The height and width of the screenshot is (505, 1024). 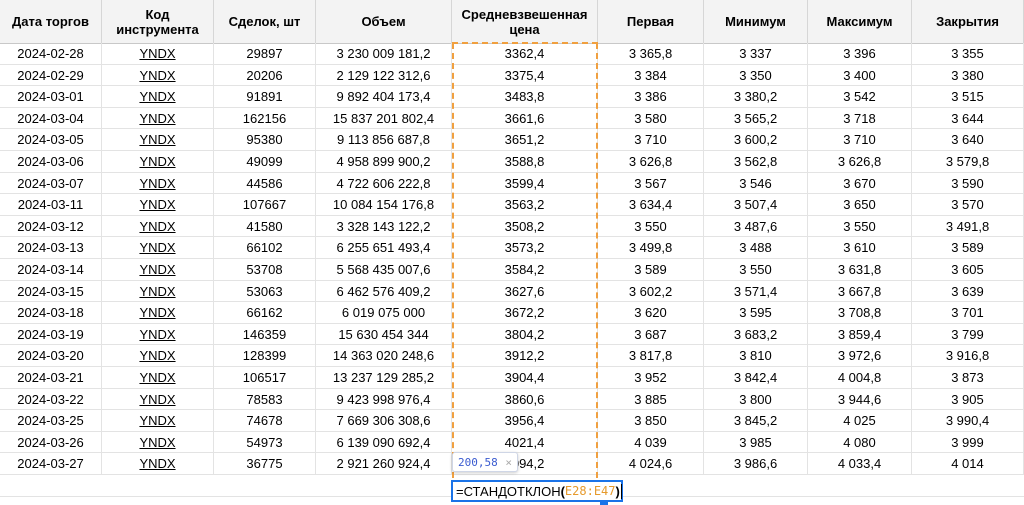 I want to click on cell-high: 3 650, so click(x=860, y=205).